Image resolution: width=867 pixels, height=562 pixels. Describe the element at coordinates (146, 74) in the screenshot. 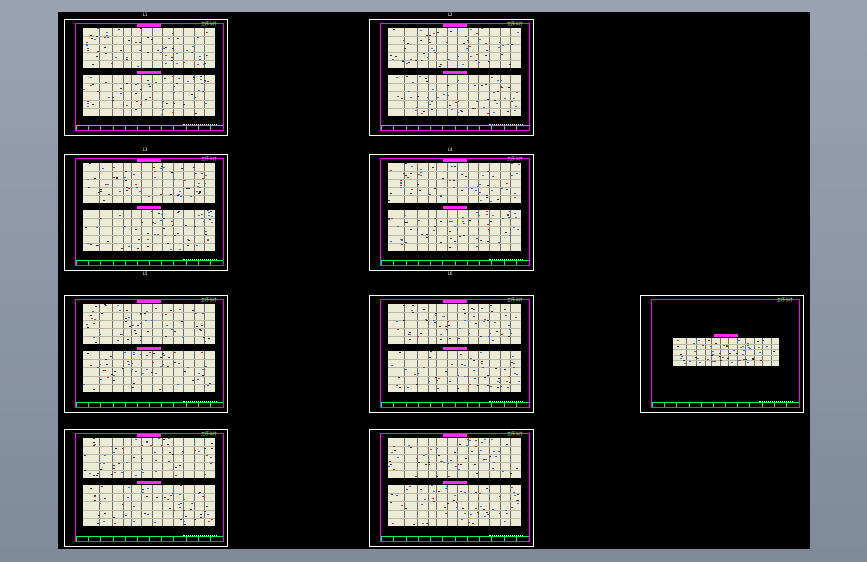

I see `drawing-sheet: L1 工序卡片` at that location.